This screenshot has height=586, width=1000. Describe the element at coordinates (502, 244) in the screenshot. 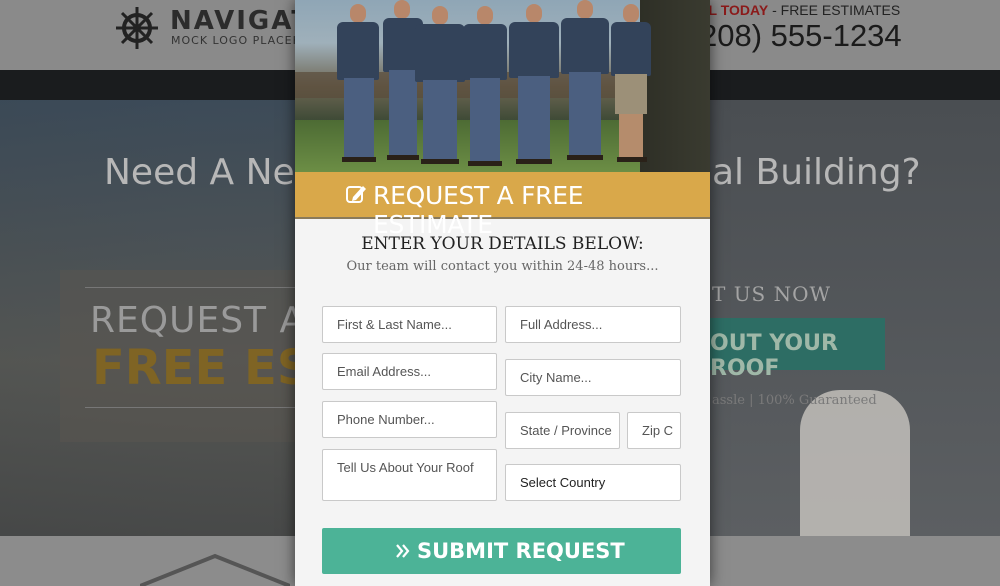

I see `form-heading: ENTER YOUR DETAILS BELOW:` at that location.